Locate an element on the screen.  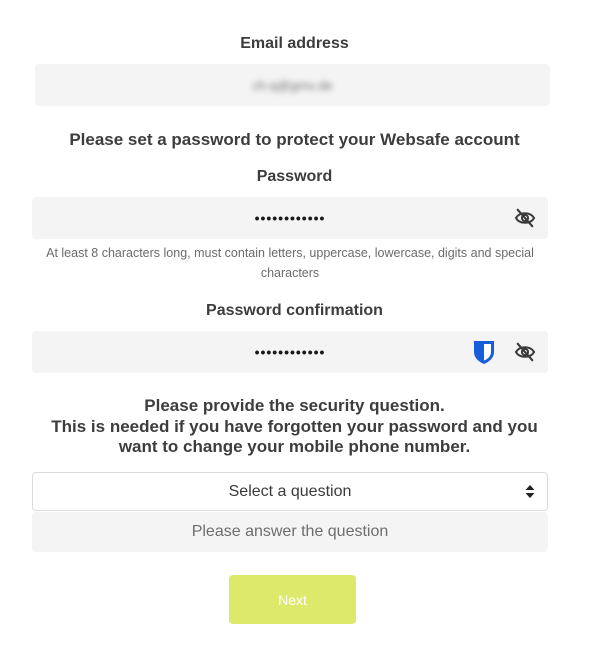
password-label: Password is located at coordinates (294, 176).